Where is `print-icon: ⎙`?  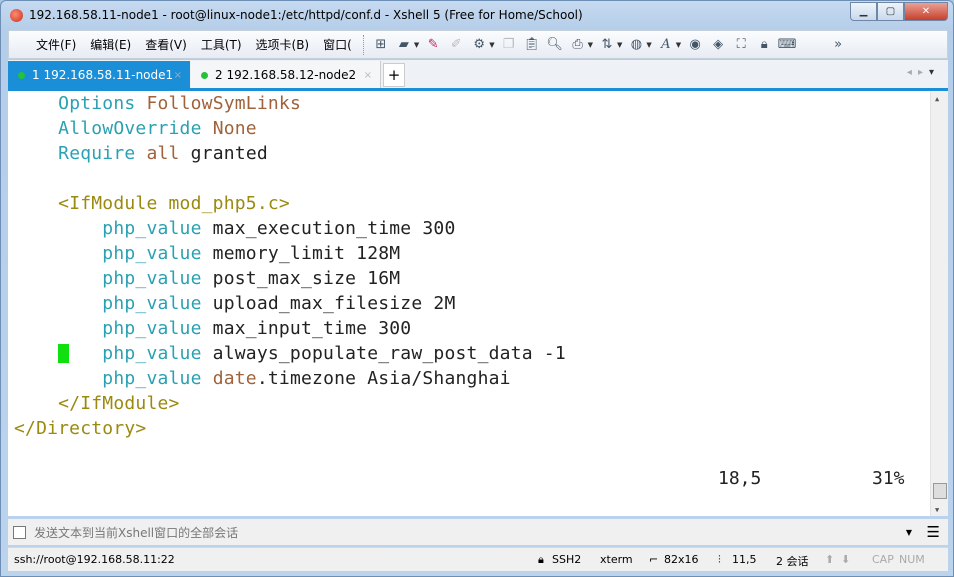
print-icon: ⎙ is located at coordinates (578, 45).